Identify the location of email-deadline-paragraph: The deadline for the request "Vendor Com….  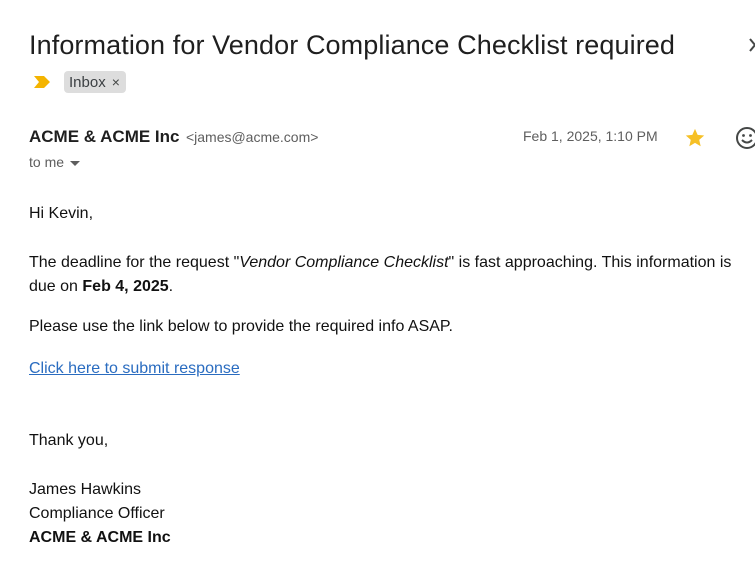
(386, 275).